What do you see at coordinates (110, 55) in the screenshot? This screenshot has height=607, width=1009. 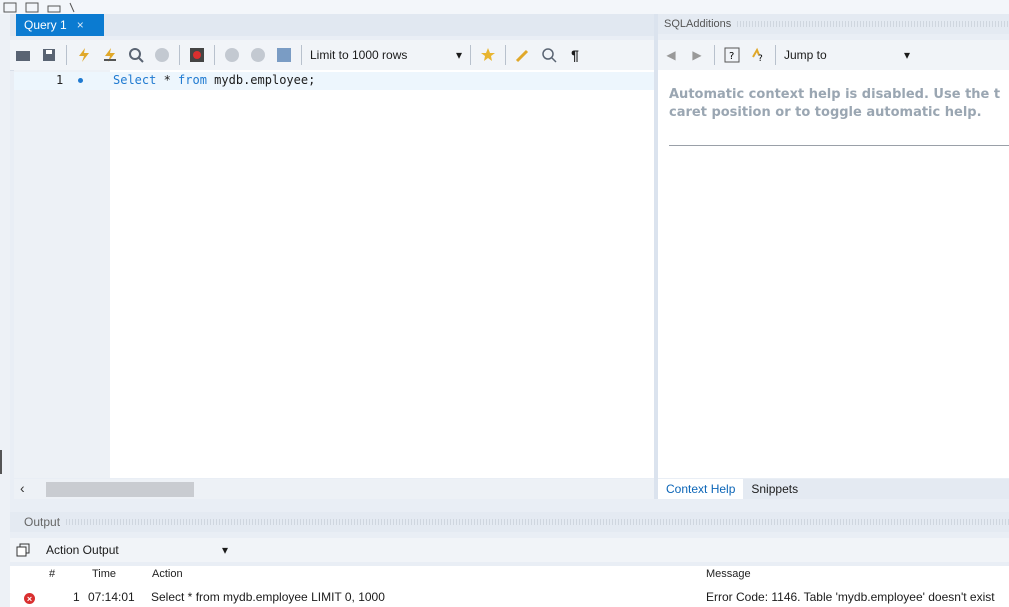 I see `execute-current-icon` at bounding box center [110, 55].